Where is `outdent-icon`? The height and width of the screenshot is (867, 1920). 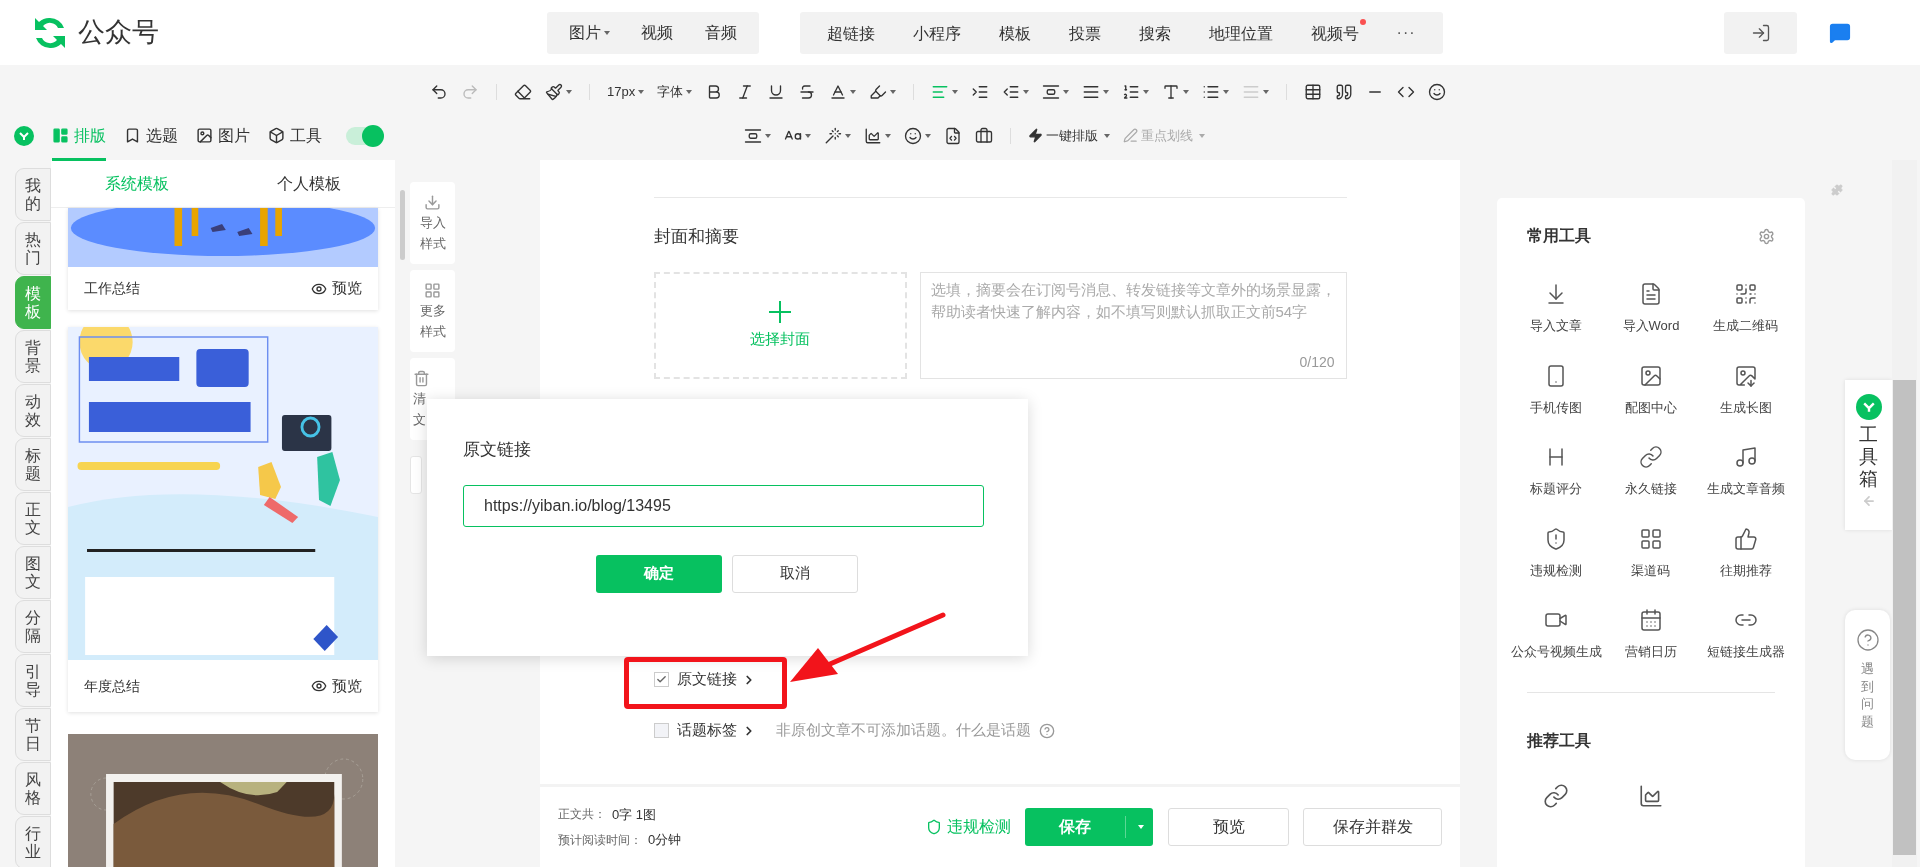 outdent-icon is located at coordinates (1011, 92).